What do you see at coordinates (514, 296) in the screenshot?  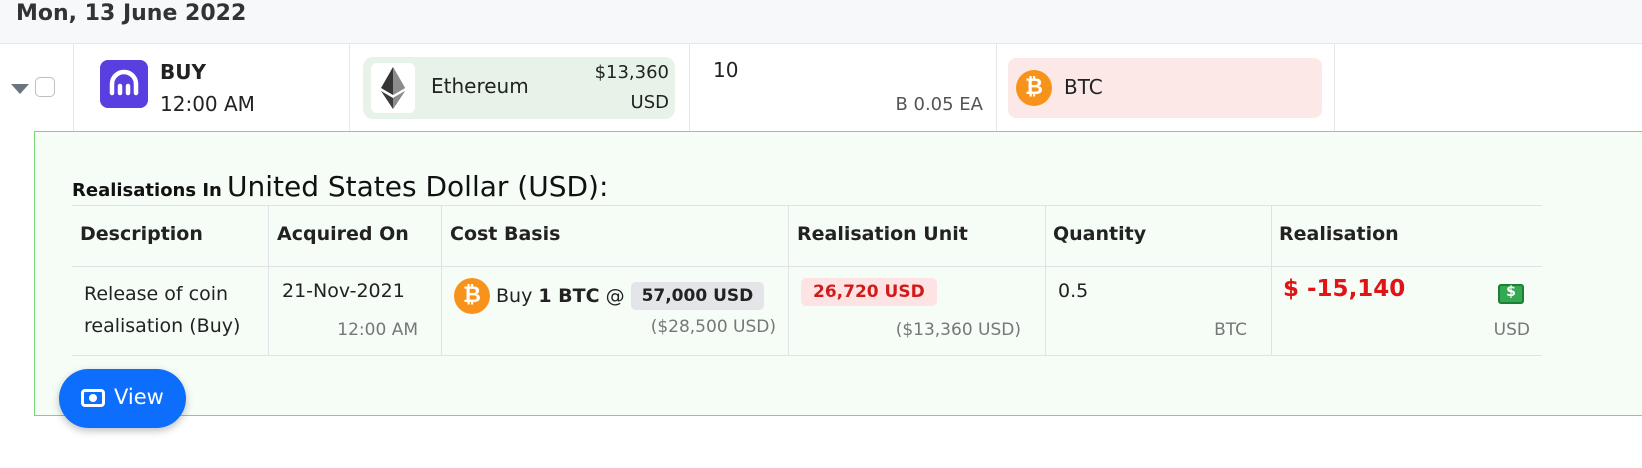 I see `cost-basis-prefix: Buy` at bounding box center [514, 296].